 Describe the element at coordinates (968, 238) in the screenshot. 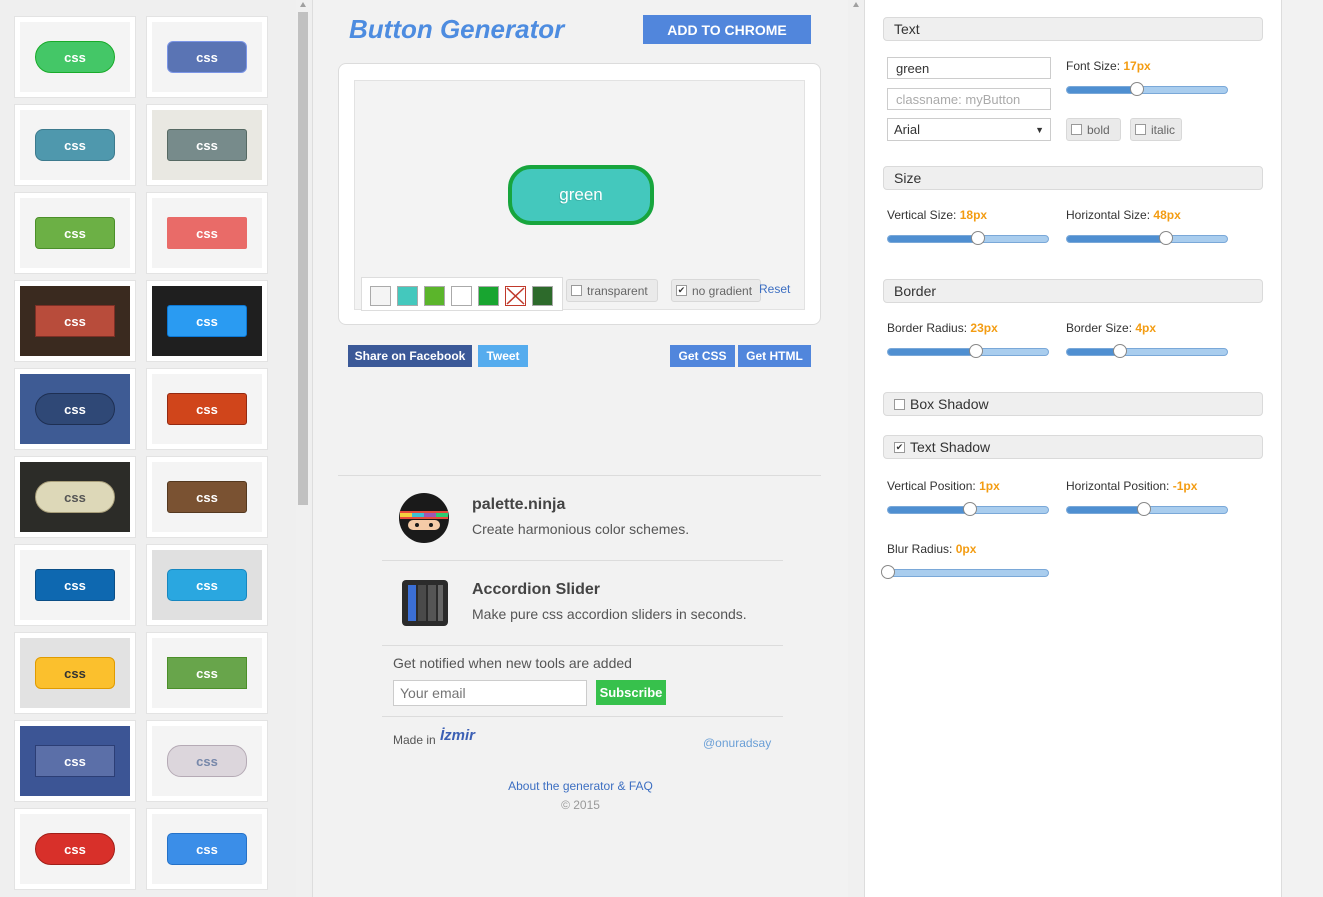

I see `vertical-size-slider` at that location.